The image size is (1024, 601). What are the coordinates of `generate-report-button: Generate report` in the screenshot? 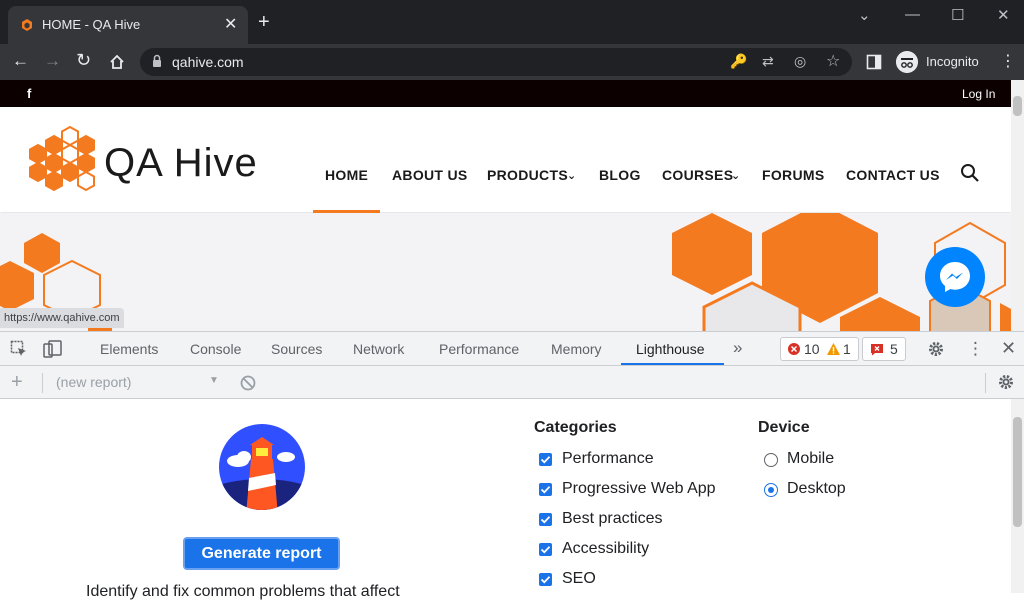 It's located at (261, 553).